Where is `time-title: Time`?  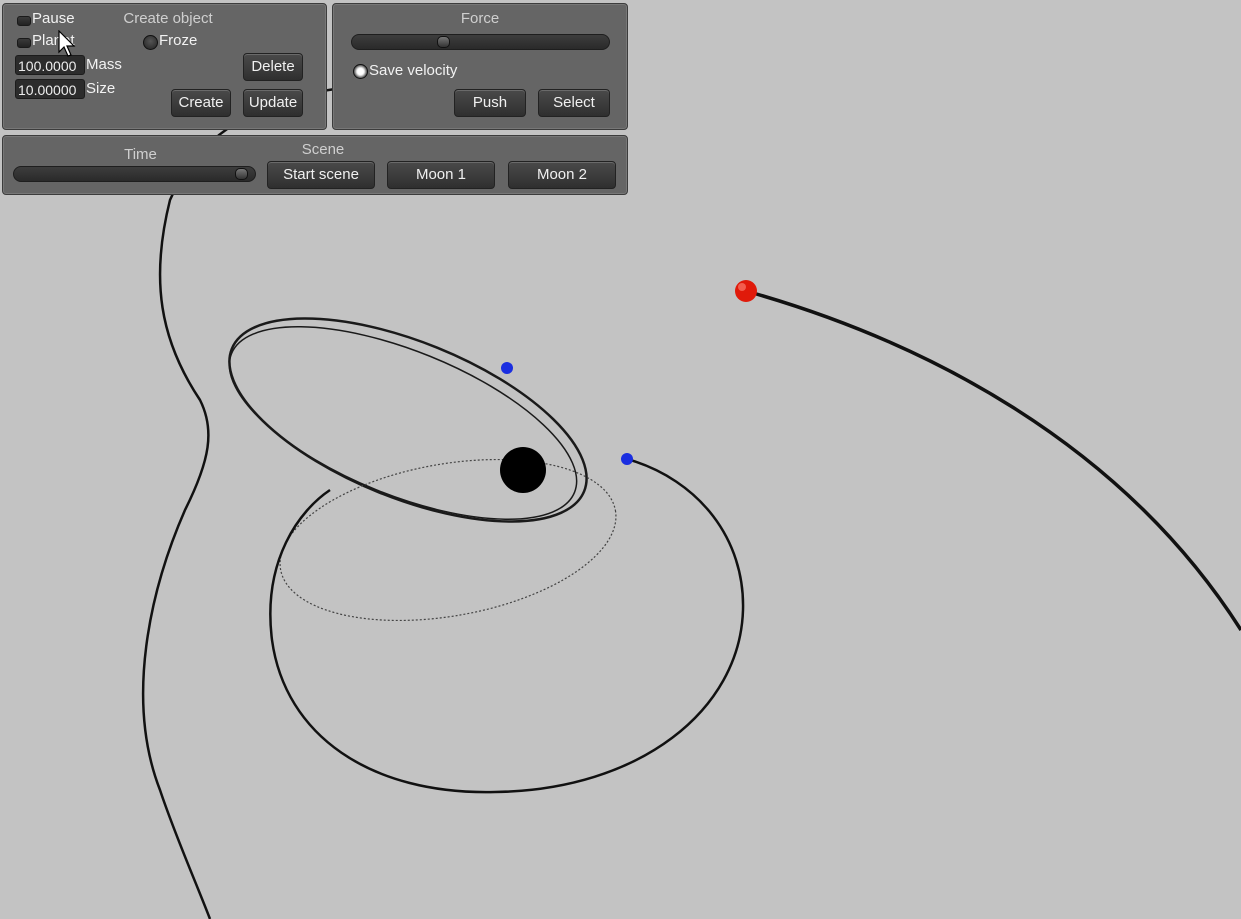 time-title: Time is located at coordinates (140, 154).